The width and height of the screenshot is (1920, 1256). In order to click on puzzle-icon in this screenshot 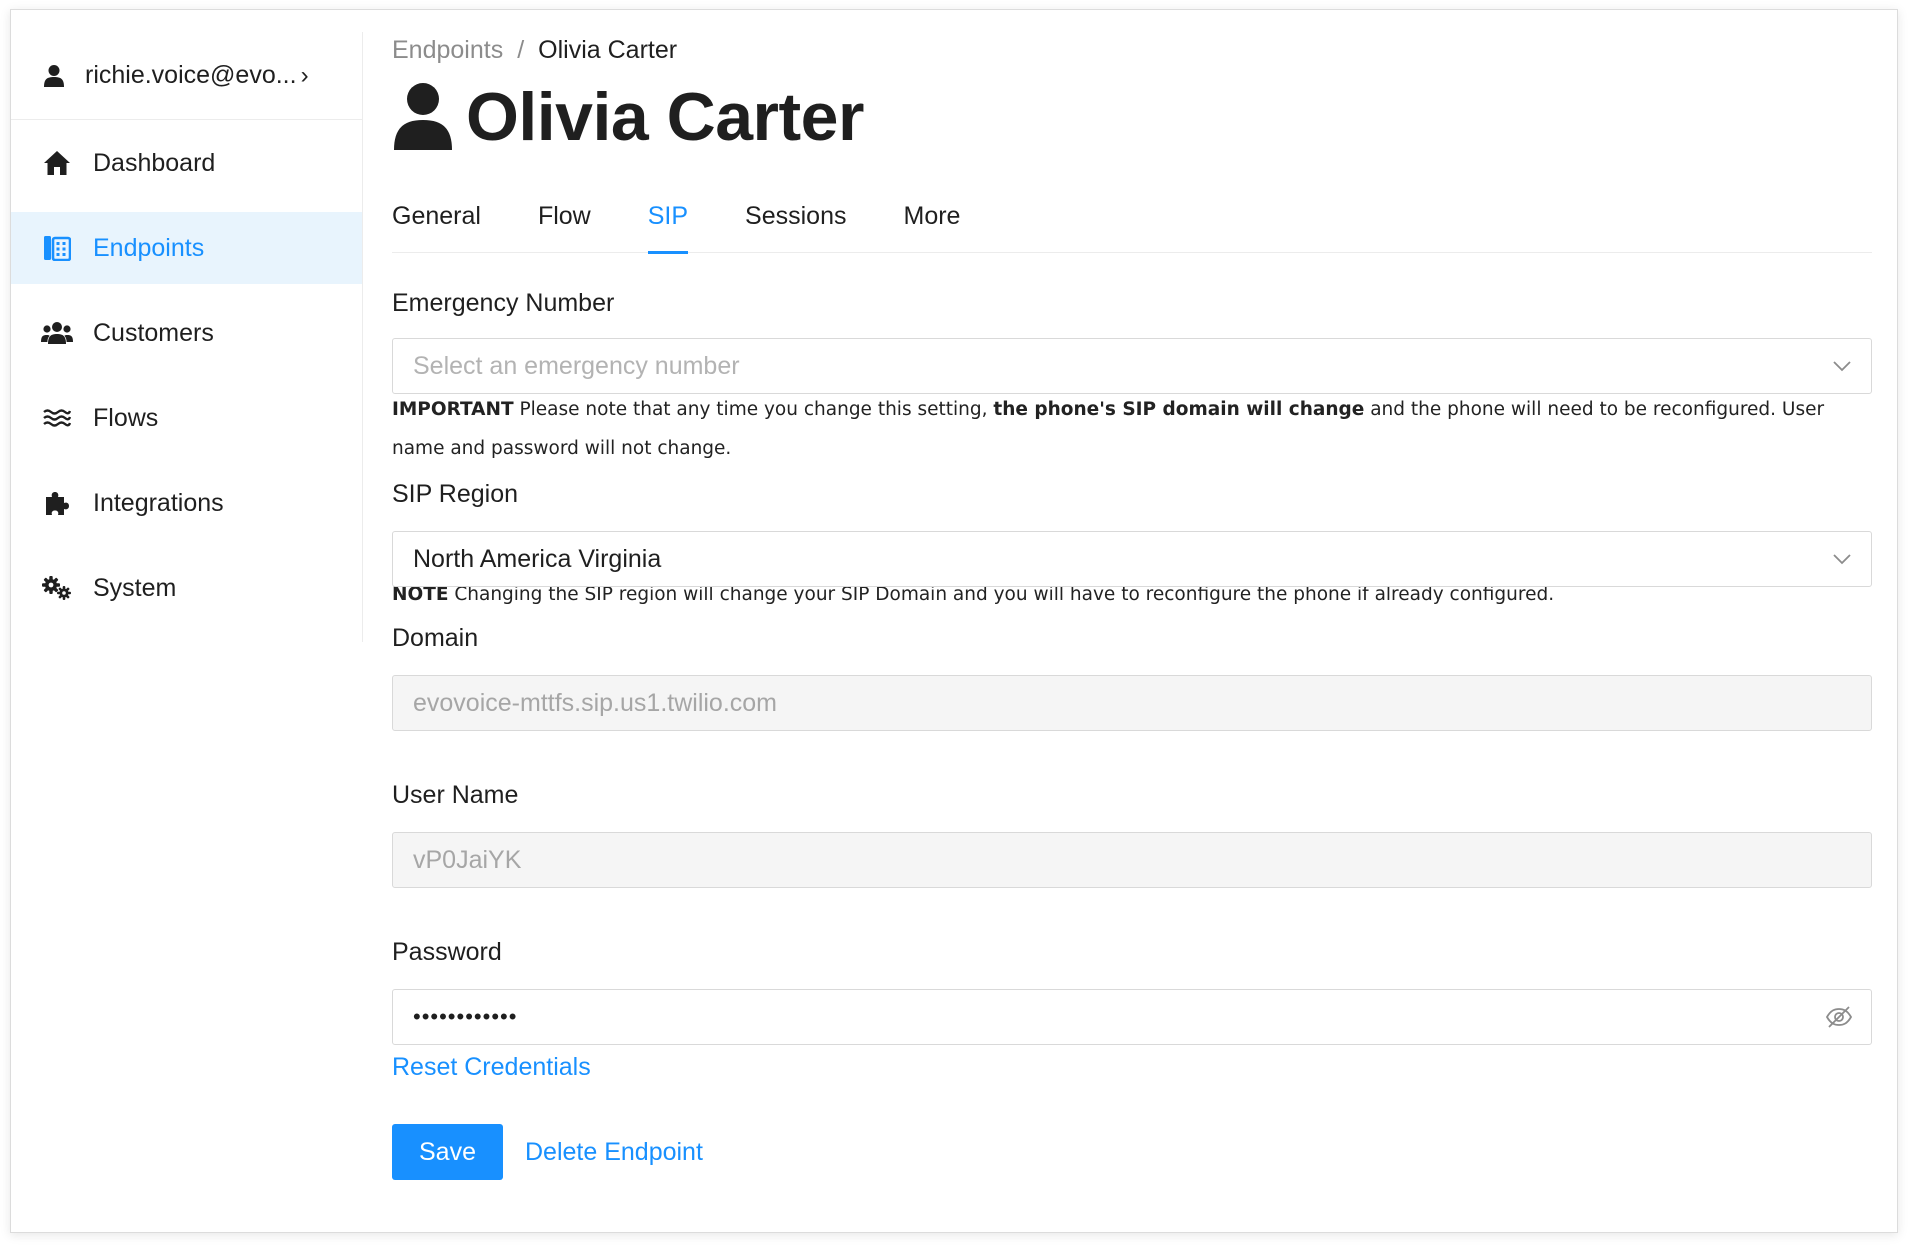, I will do `click(57, 503)`.